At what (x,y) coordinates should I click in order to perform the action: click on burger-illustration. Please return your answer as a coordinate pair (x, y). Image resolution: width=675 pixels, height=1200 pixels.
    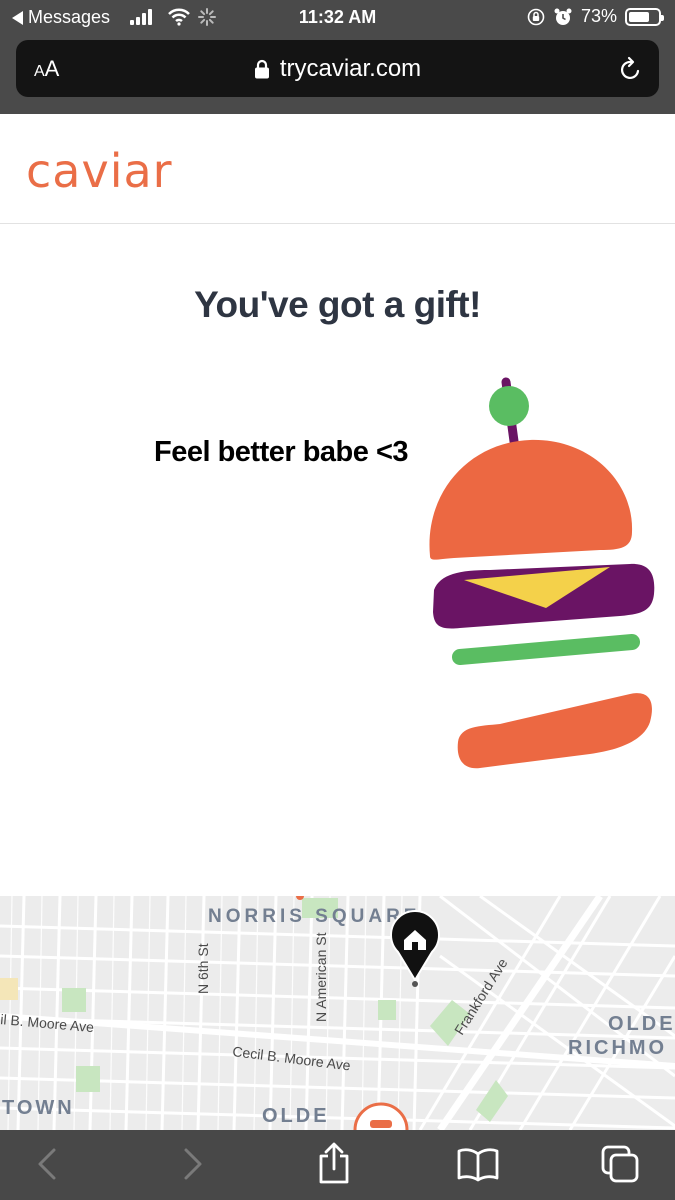
    Looking at the image, I should click on (542, 573).